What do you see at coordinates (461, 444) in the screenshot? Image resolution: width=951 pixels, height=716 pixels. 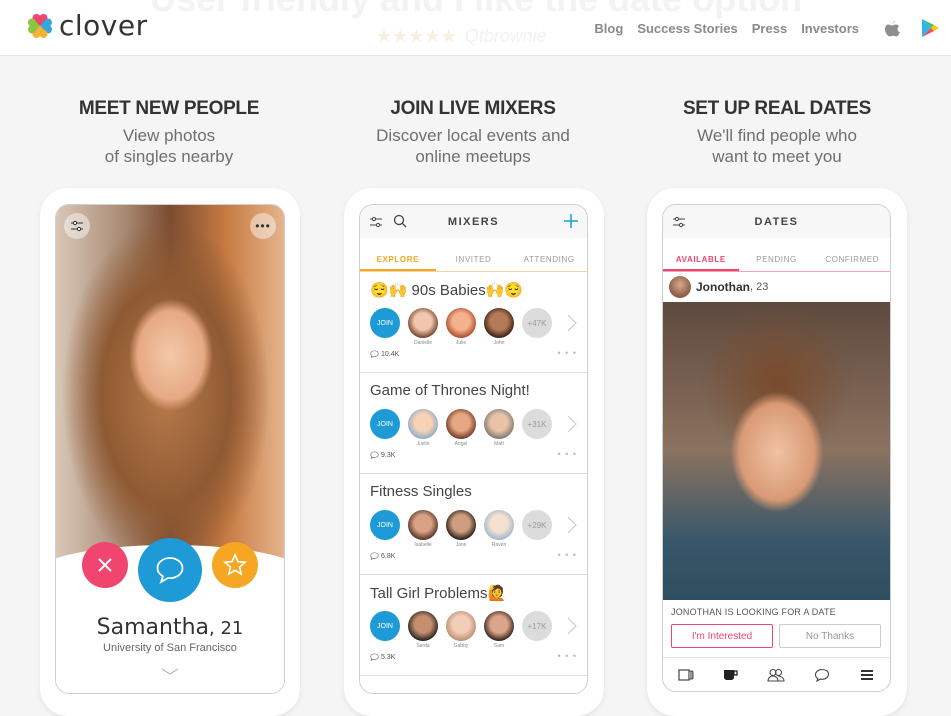 I see `member-name: Angel` at bounding box center [461, 444].